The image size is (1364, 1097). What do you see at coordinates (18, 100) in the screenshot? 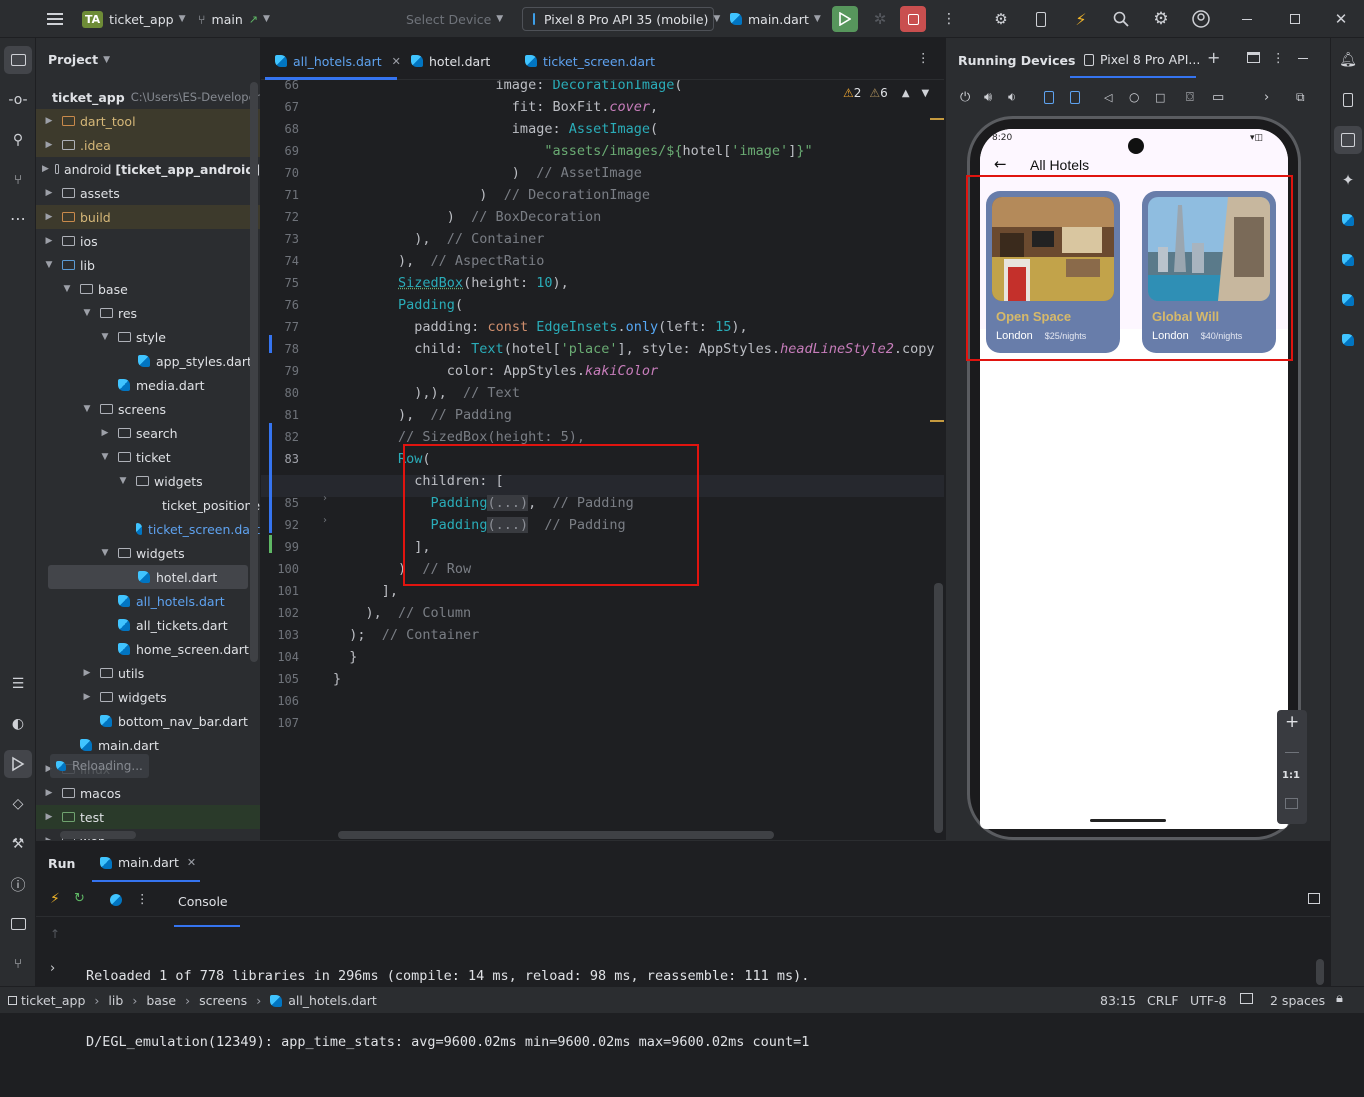
I see `commit-icon: -o-` at bounding box center [18, 100].